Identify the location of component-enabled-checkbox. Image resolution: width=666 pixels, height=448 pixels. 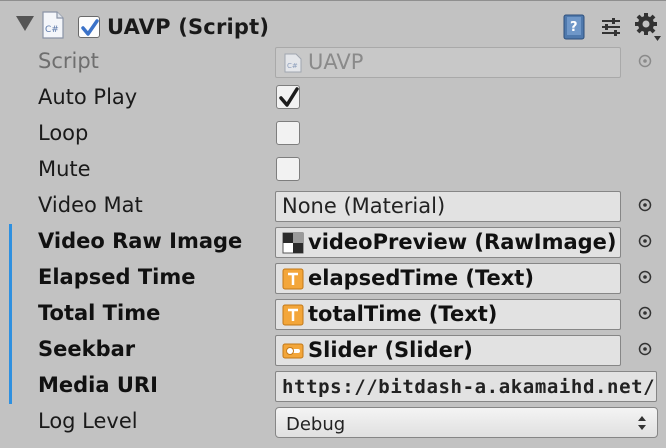
(89, 27).